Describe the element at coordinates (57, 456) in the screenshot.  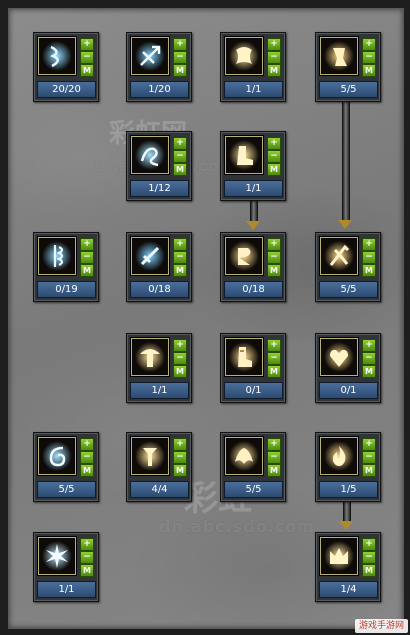
I see `blue-whirl-icon` at that location.